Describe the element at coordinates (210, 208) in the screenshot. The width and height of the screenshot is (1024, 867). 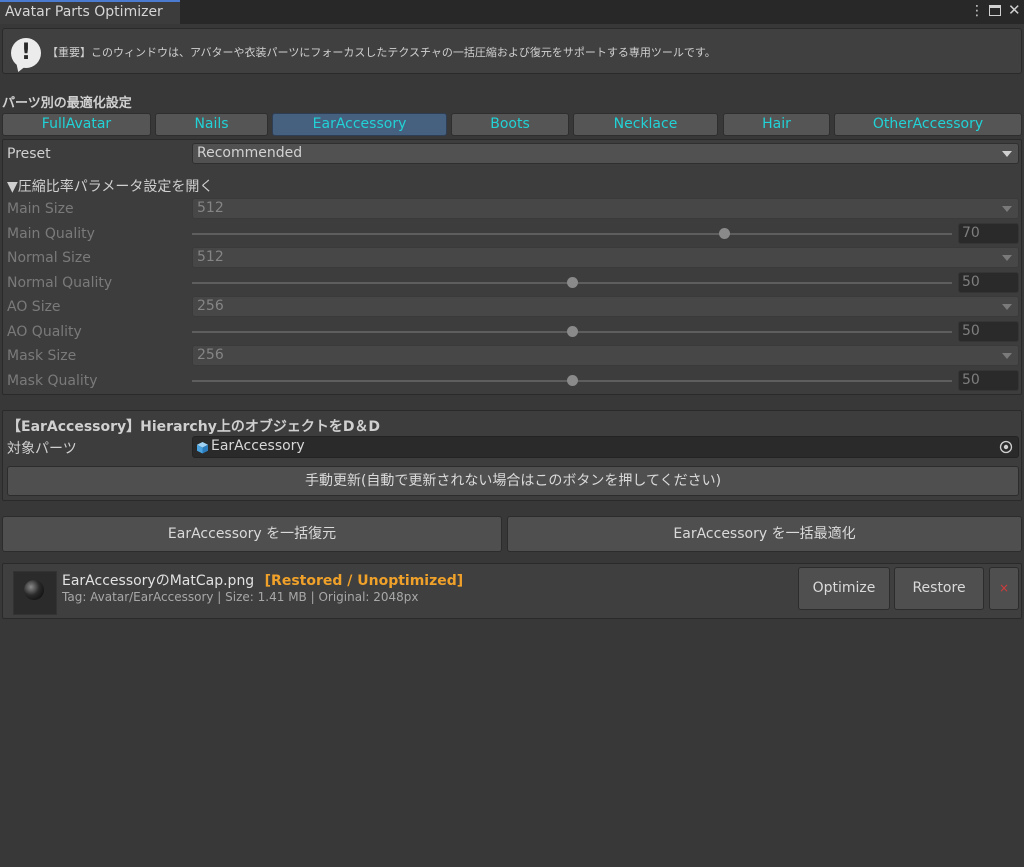
I see `main-size-value: 512` at that location.